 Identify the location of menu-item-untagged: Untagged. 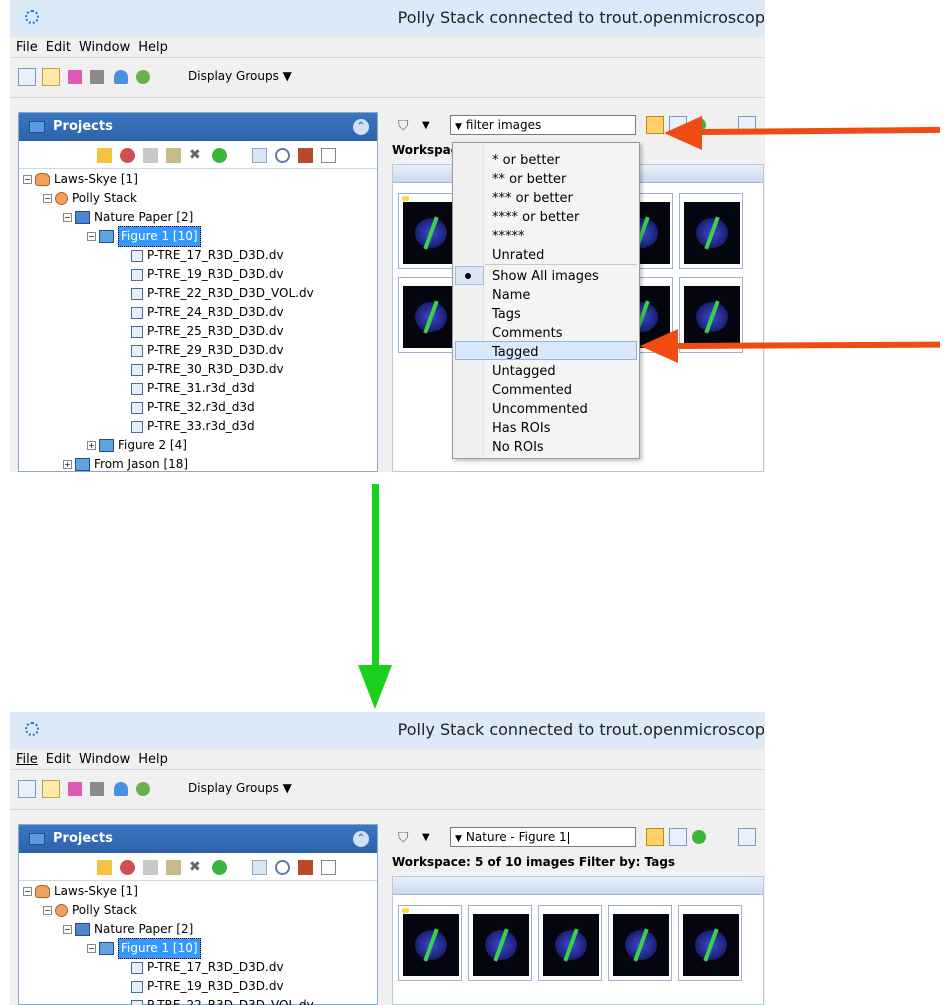
(524, 371).